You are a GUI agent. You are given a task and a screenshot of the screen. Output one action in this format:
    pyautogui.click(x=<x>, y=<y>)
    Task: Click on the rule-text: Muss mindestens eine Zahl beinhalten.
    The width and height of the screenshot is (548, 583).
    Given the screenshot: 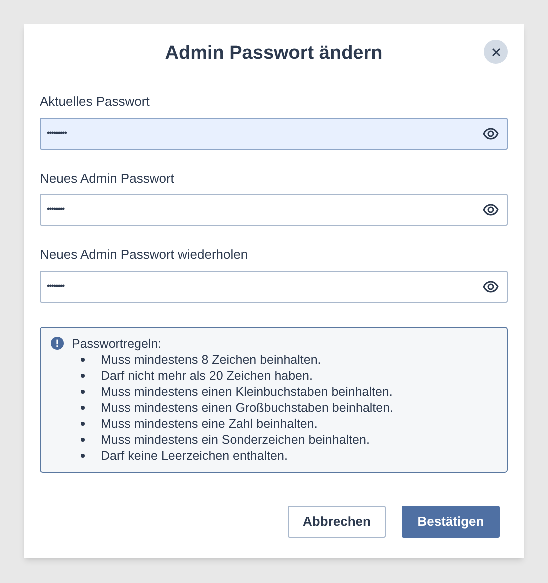 What is the action you would take?
    pyautogui.click(x=209, y=424)
    